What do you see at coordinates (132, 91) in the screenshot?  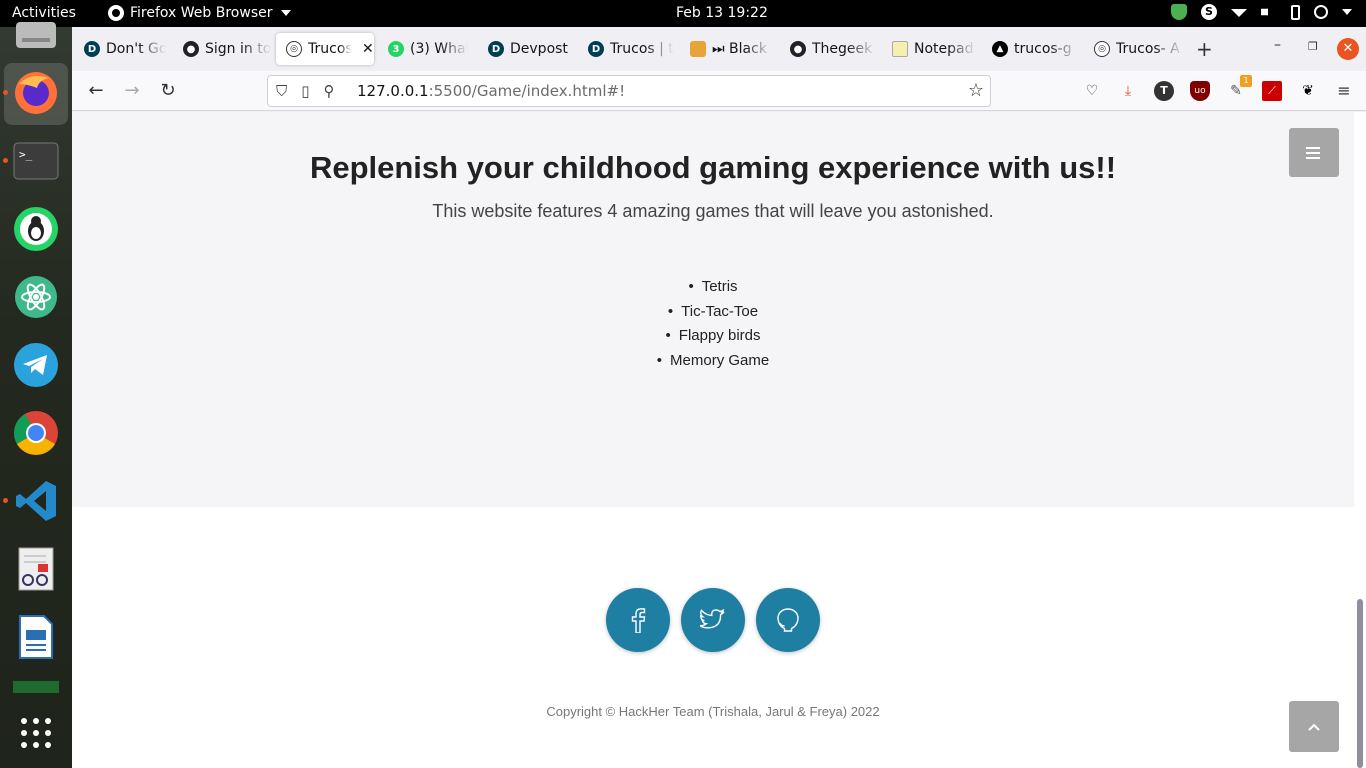 I see `forward-button: →` at bounding box center [132, 91].